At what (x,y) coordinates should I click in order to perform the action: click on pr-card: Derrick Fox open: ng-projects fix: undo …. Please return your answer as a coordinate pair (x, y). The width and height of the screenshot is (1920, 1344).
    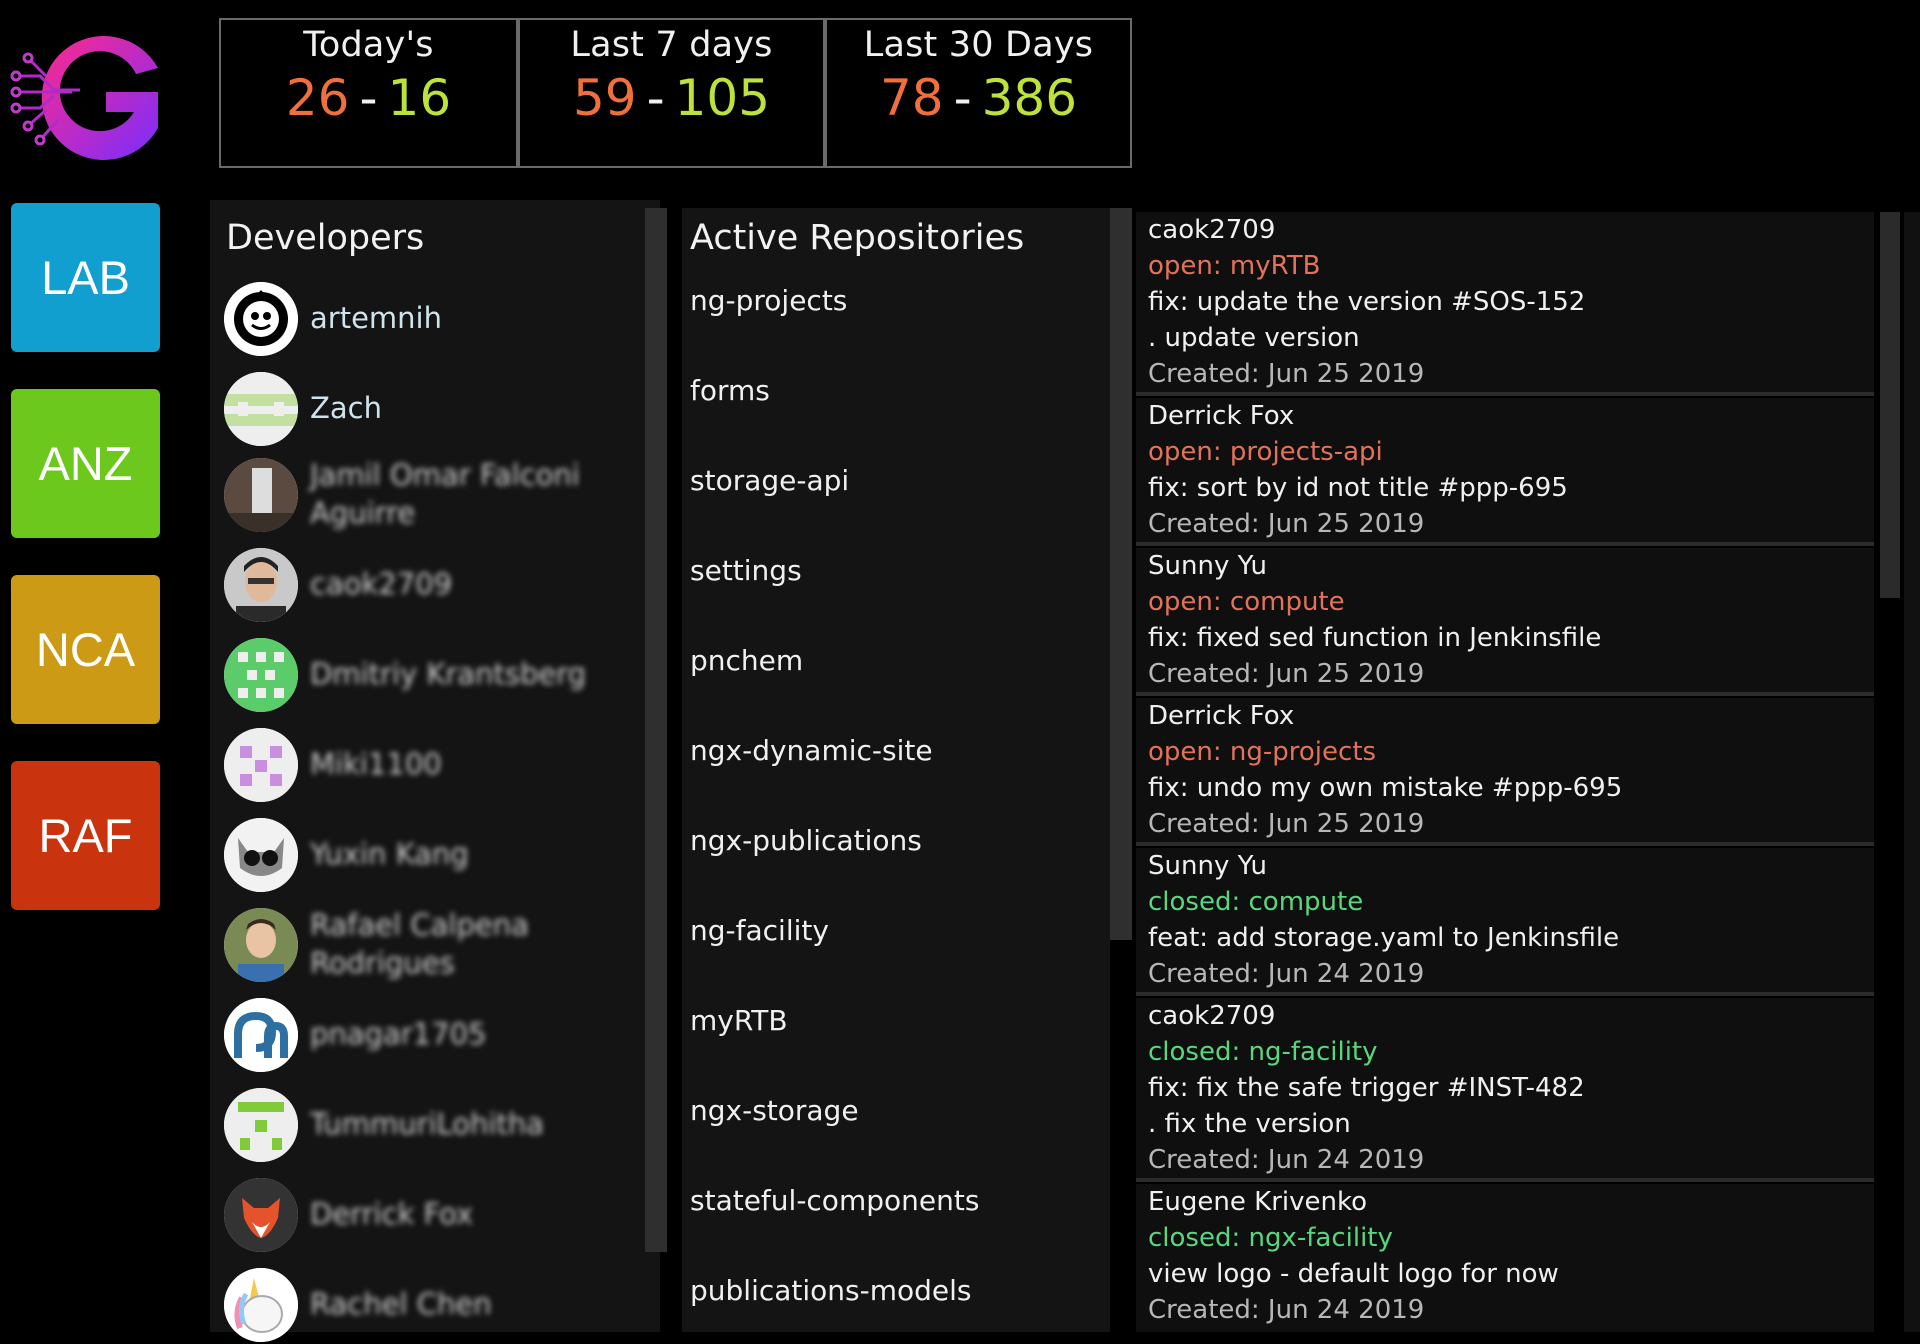
    Looking at the image, I should click on (1505, 772).